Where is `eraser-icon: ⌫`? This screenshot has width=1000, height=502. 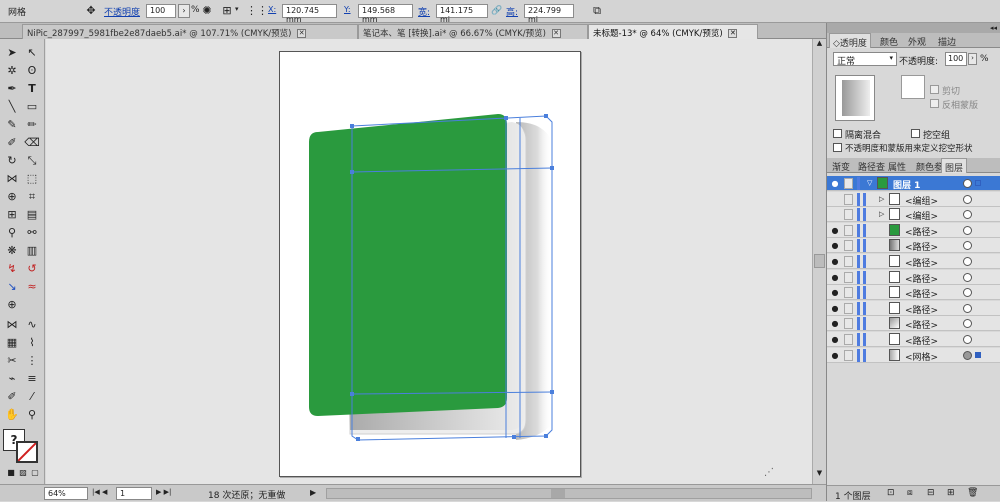
eraser-icon: ⌫ is located at coordinates (32, 143).